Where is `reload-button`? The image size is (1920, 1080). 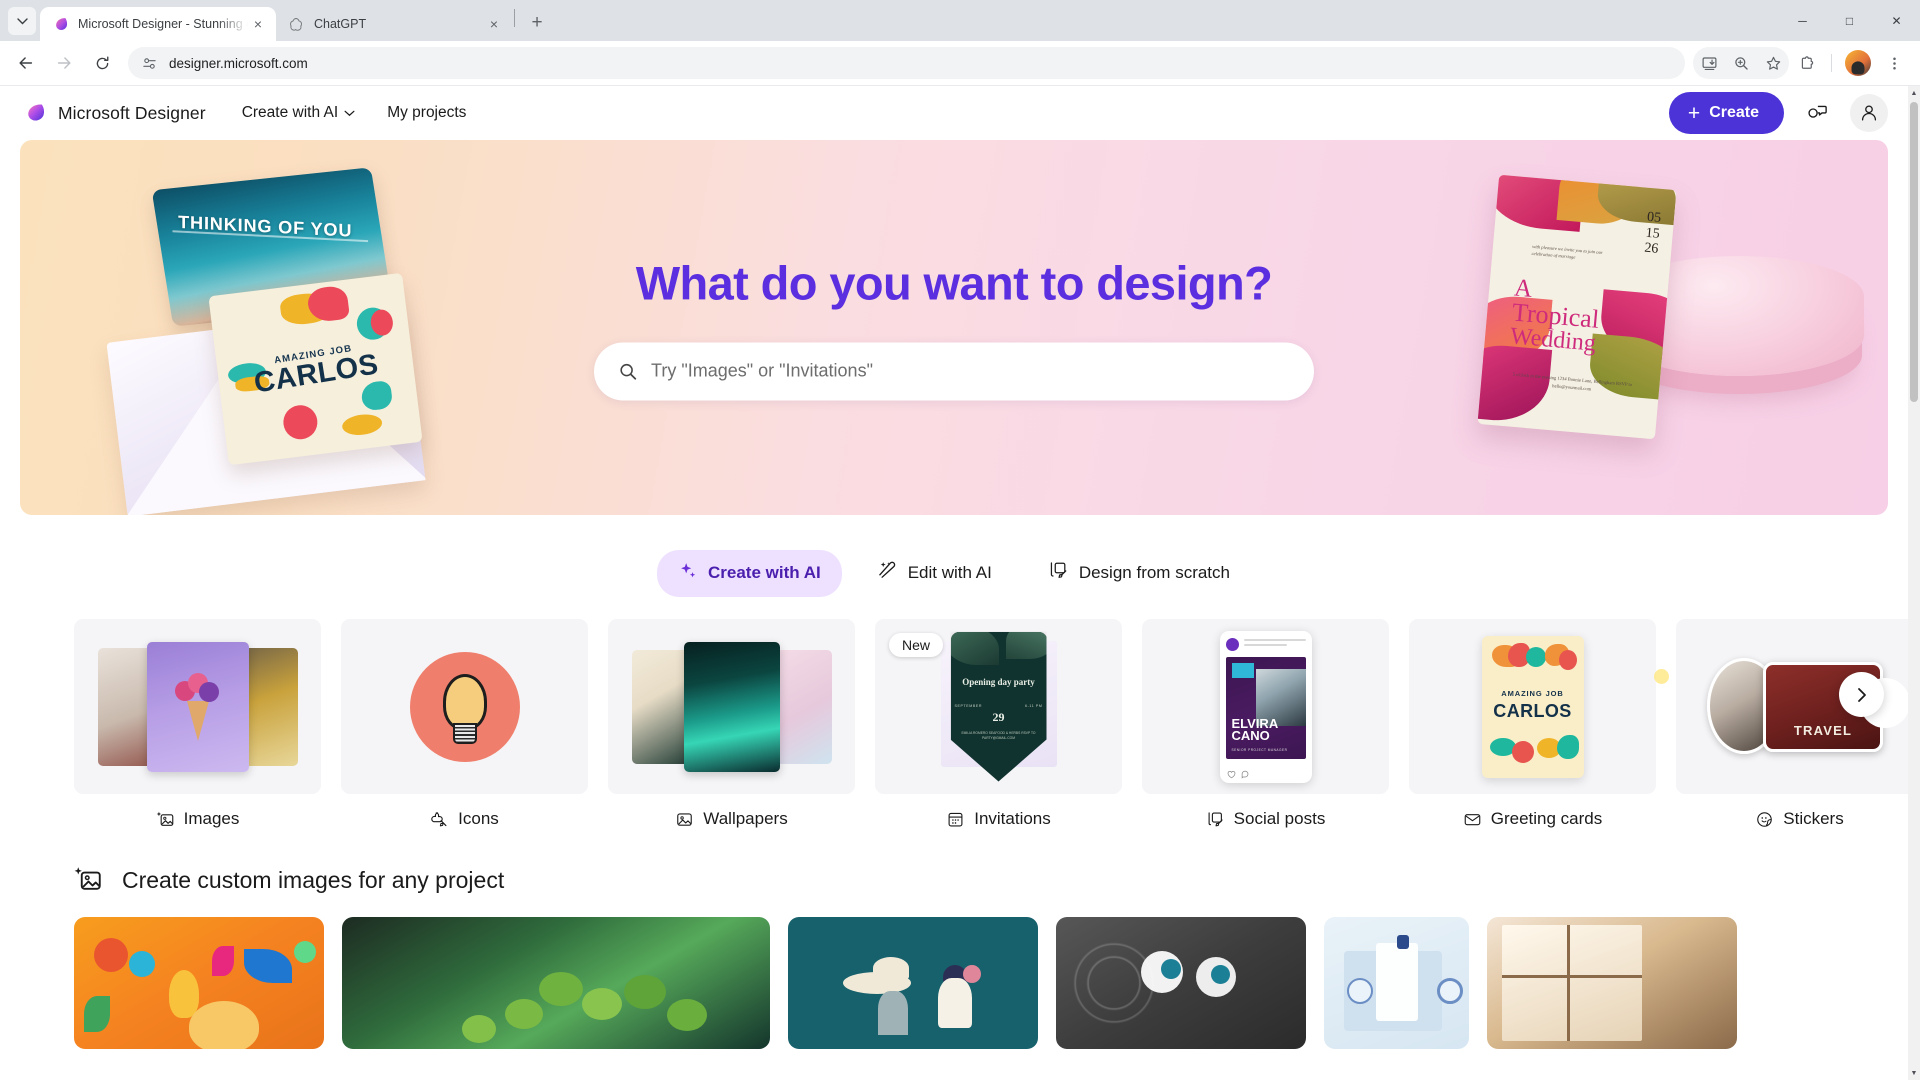 reload-button is located at coordinates (102, 63).